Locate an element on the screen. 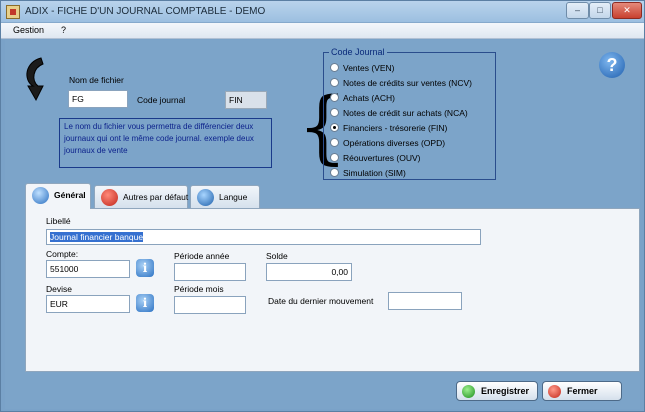  tab-general: Général is located at coordinates (58, 196).